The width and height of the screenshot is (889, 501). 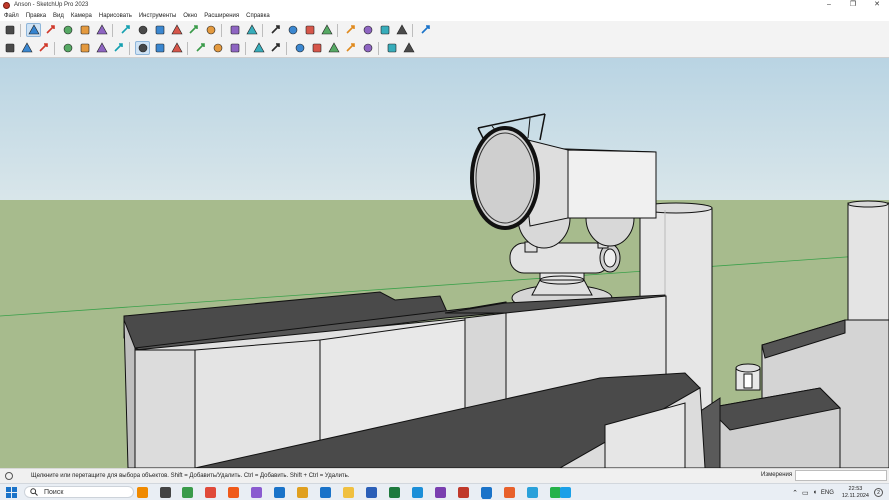 What do you see at coordinates (79, 492) in the screenshot?
I see `taskbar-search: Поиск` at bounding box center [79, 492].